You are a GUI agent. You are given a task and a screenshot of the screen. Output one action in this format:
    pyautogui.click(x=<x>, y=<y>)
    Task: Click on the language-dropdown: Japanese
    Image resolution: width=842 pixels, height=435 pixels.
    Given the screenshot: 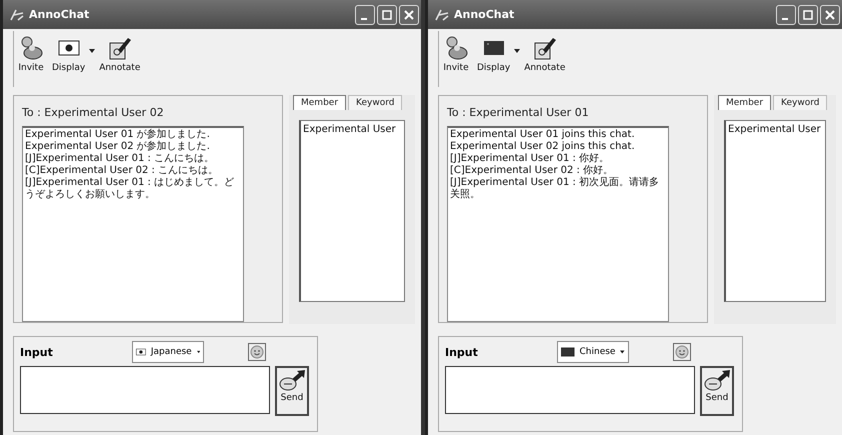 What is the action you would take?
    pyautogui.click(x=168, y=352)
    